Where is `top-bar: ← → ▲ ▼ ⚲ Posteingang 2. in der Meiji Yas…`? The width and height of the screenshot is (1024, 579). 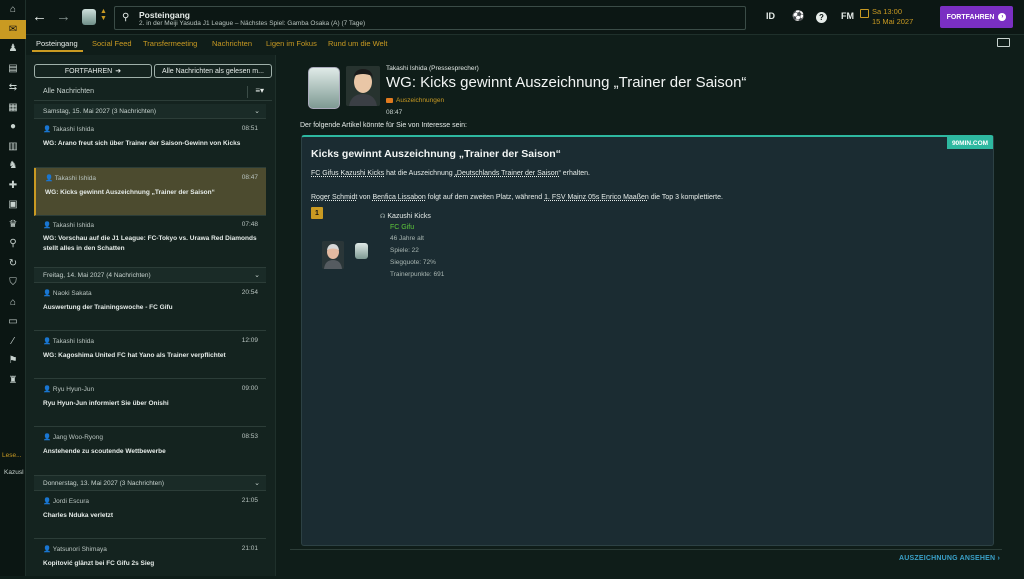 top-bar: ← → ▲ ▼ ⚲ Posteingang 2. in der Meiji Yas… is located at coordinates (525, 17).